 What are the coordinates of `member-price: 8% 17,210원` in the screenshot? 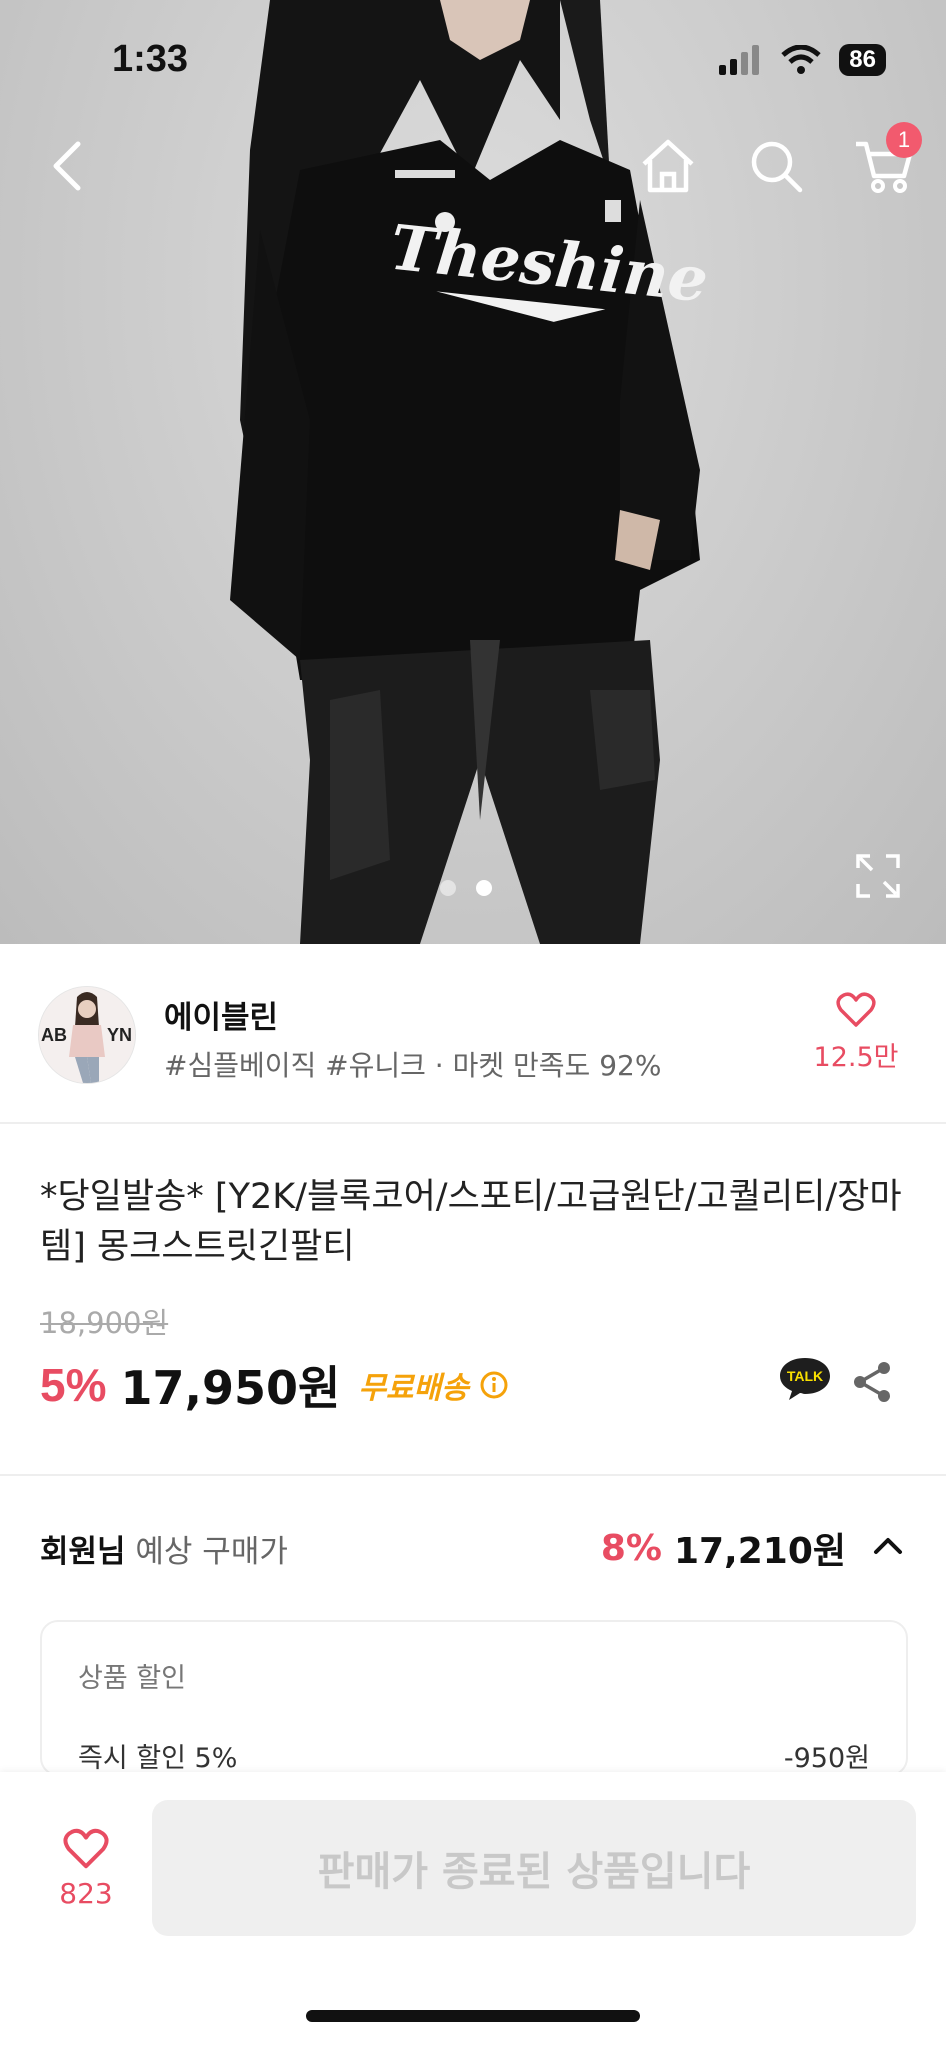 It's located at (723, 1548).